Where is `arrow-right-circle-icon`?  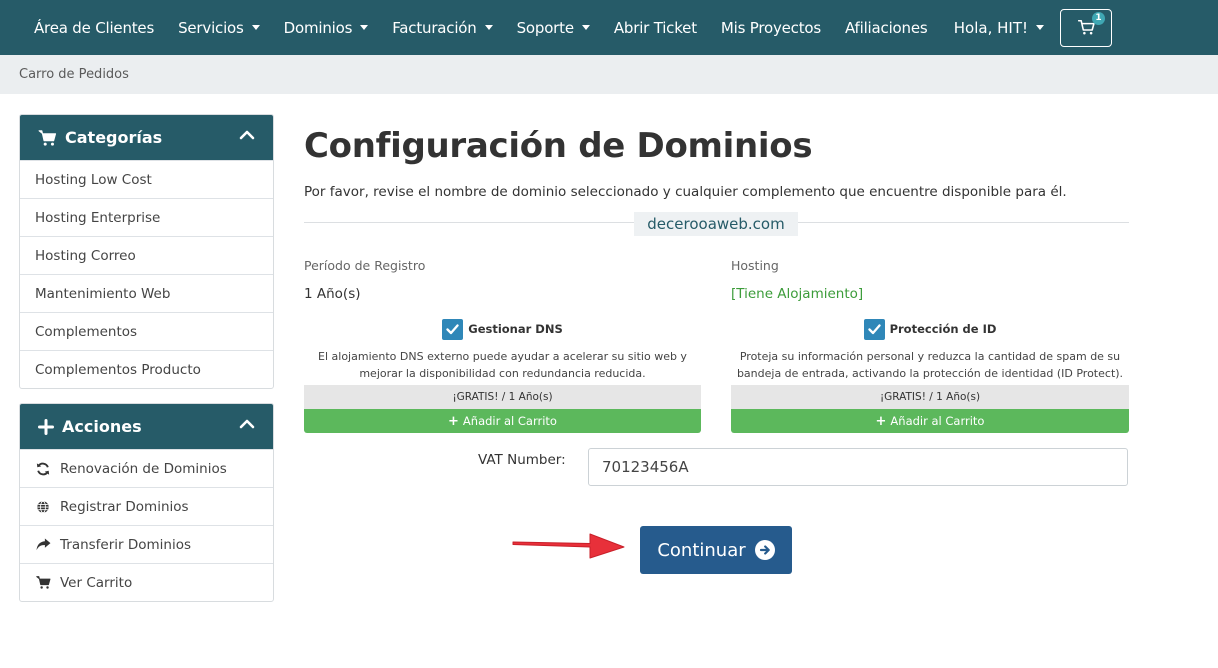 arrow-right-circle-icon is located at coordinates (764, 550).